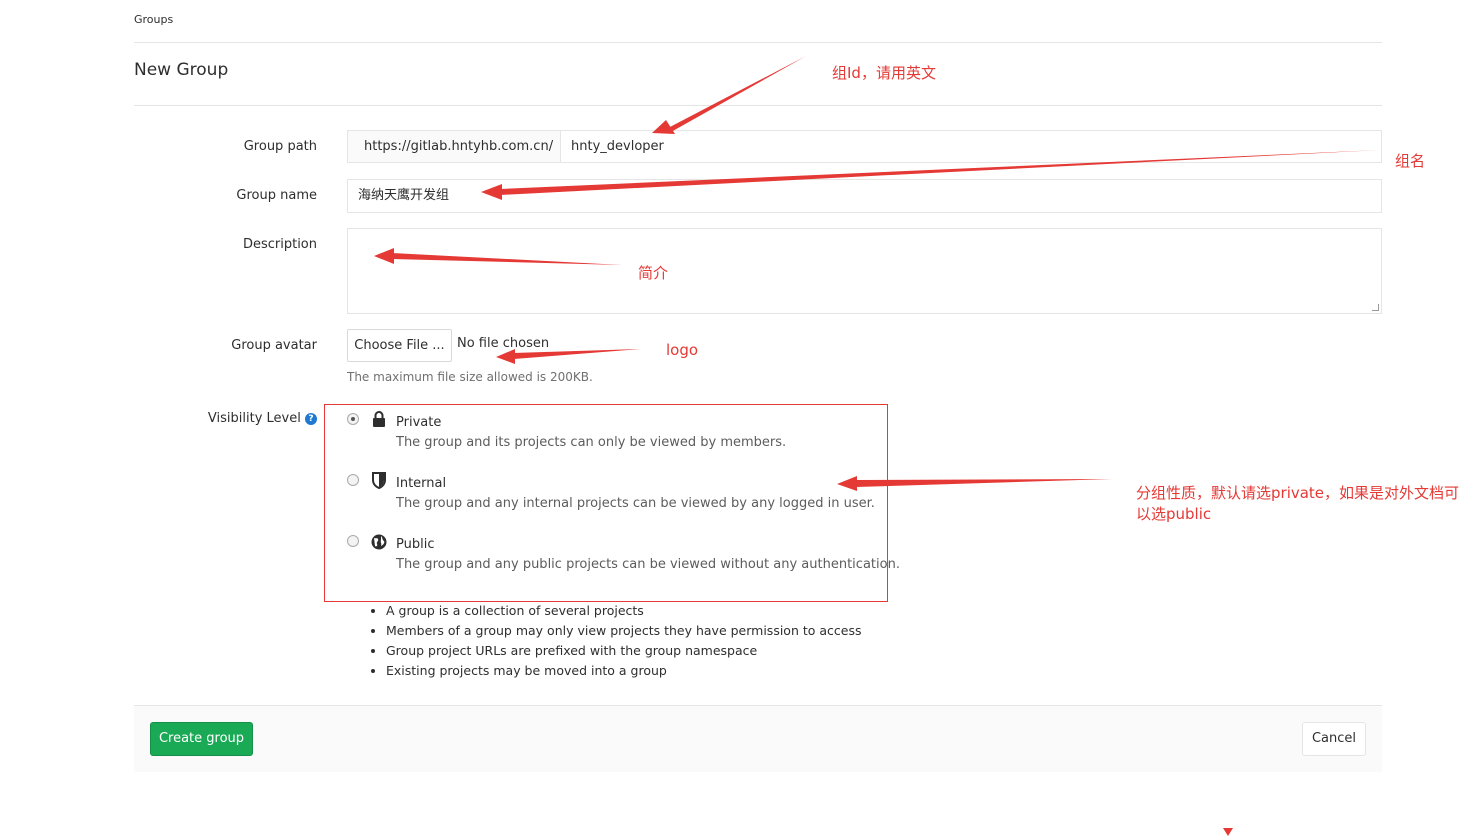 This screenshot has height=839, width=1477. What do you see at coordinates (1228, 832) in the screenshot?
I see `annotation-marker` at bounding box center [1228, 832].